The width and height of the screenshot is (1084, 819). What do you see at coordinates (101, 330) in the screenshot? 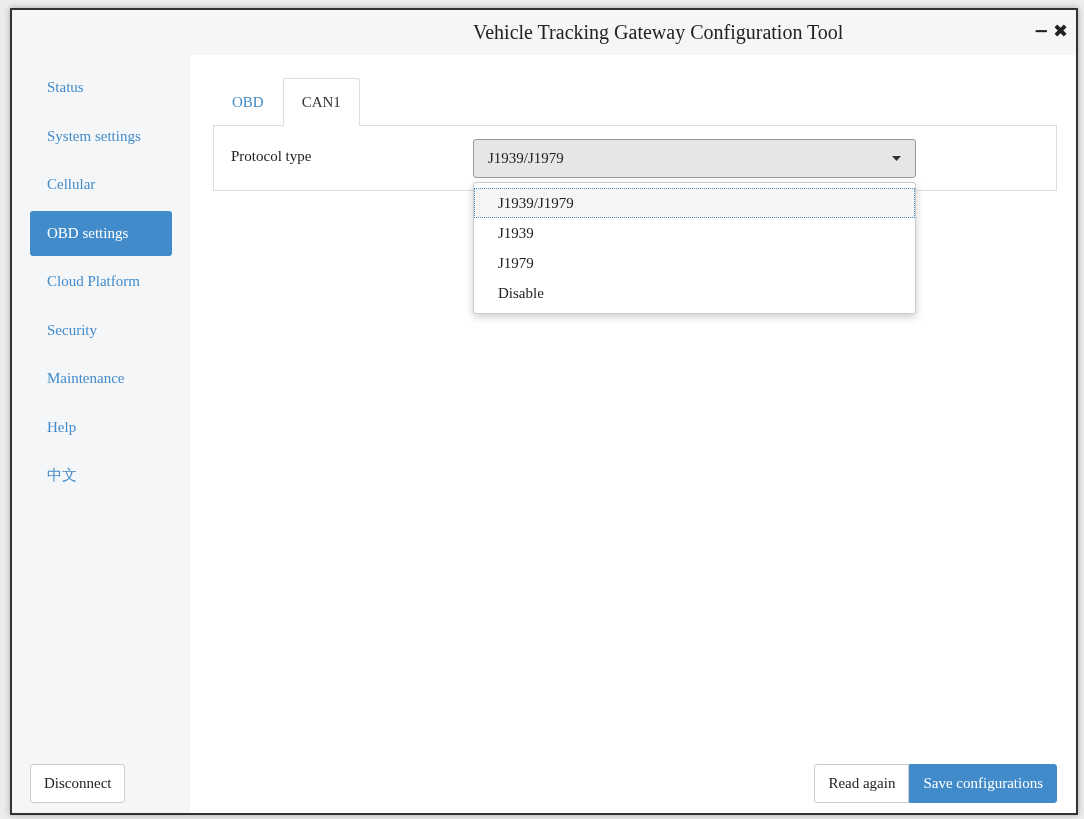
I see `sidebar-item: Security` at bounding box center [101, 330].